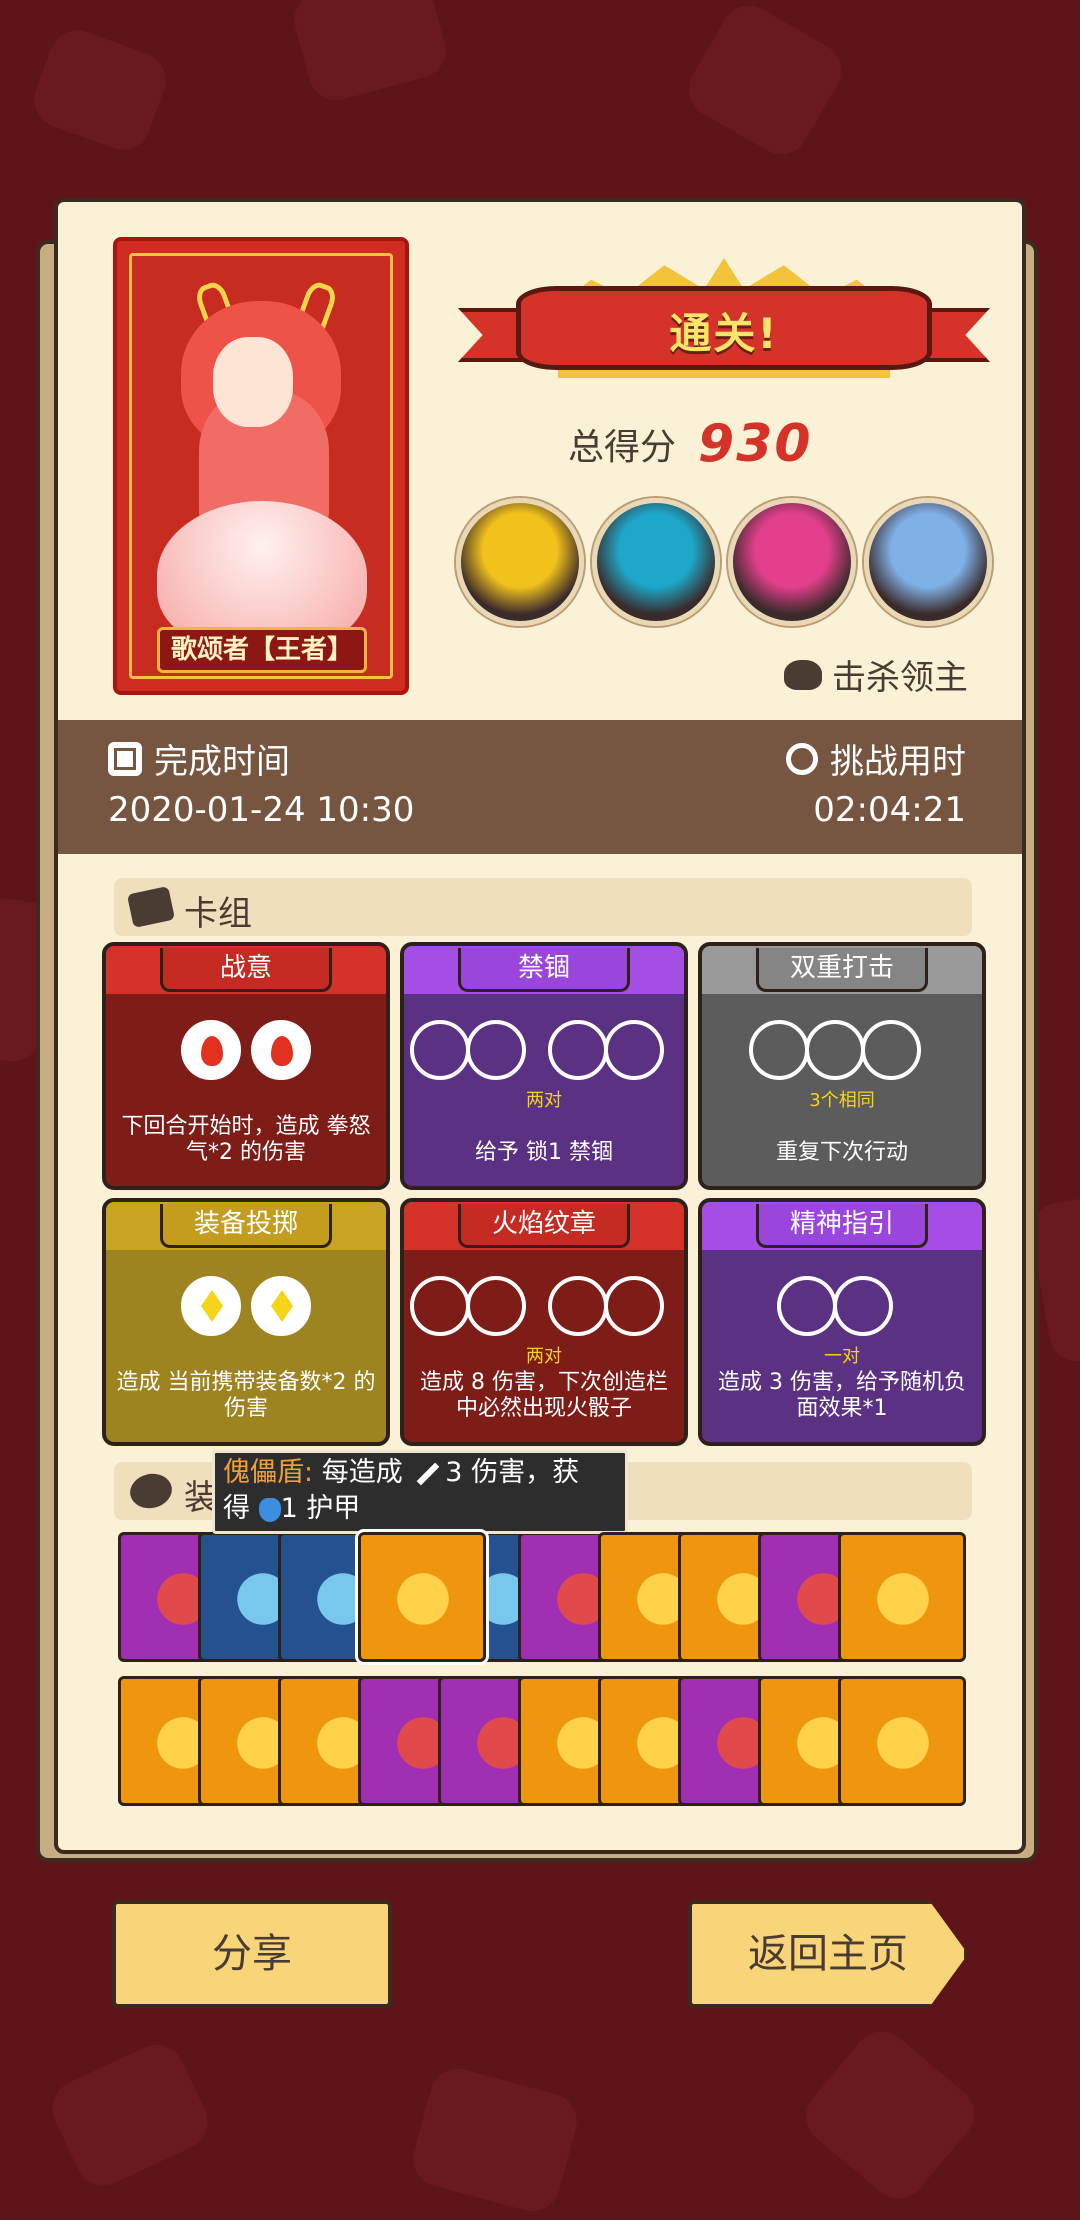 The height and width of the screenshot is (2220, 1080). I want to click on score-label: 总得分, so click(622, 447).